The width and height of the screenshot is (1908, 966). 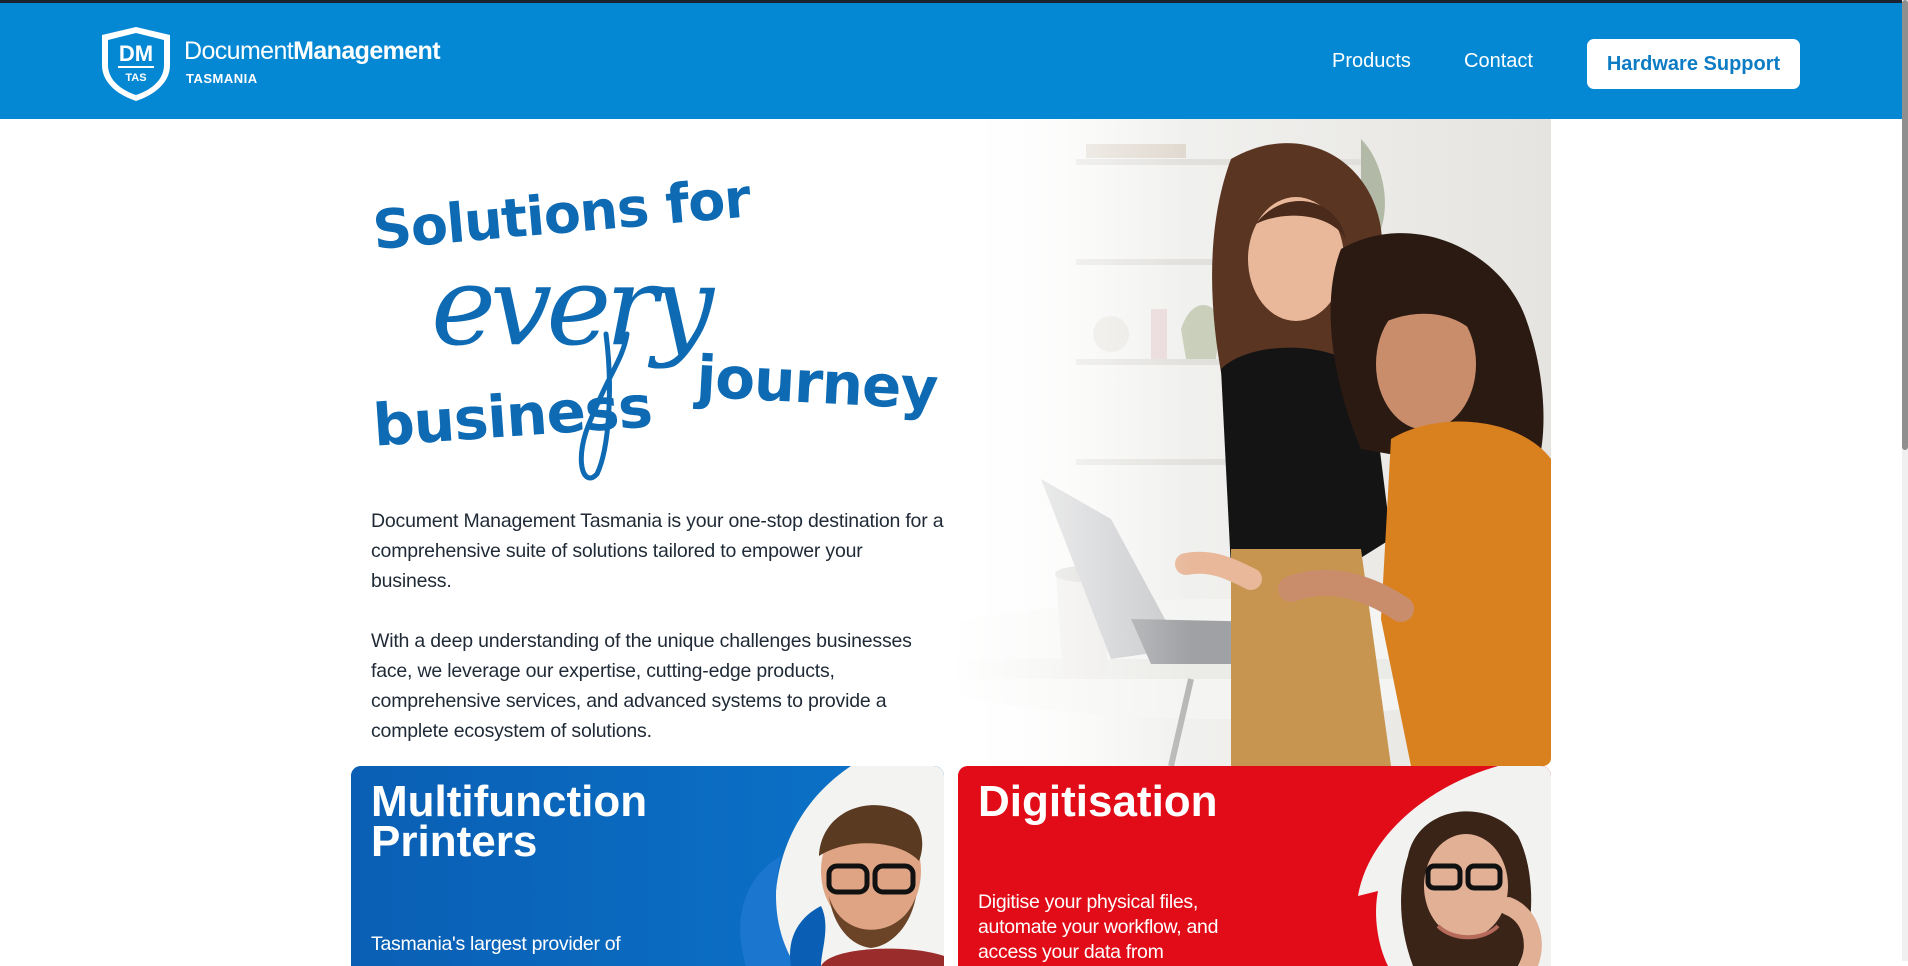 What do you see at coordinates (1905, 480) in the screenshot?
I see `page-scrollbar` at bounding box center [1905, 480].